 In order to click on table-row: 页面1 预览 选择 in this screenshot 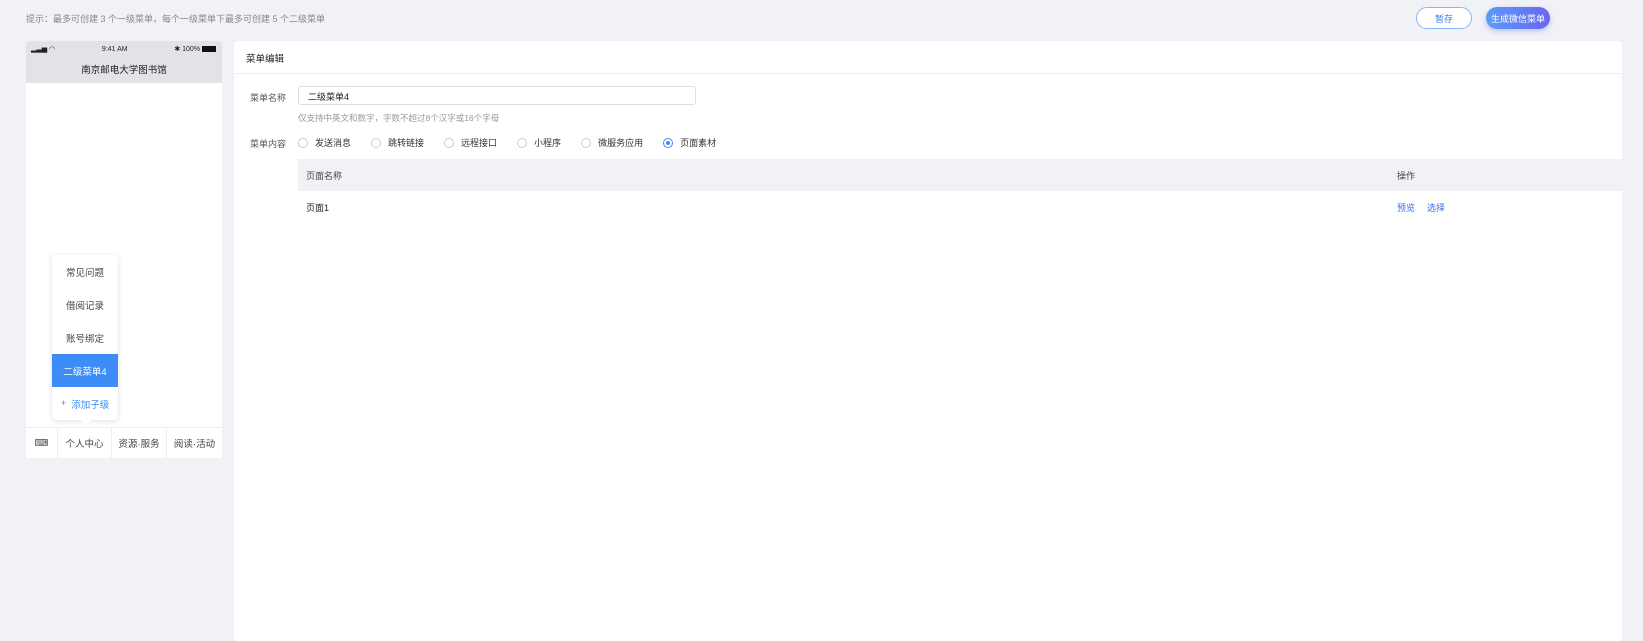, I will do `click(960, 207)`.